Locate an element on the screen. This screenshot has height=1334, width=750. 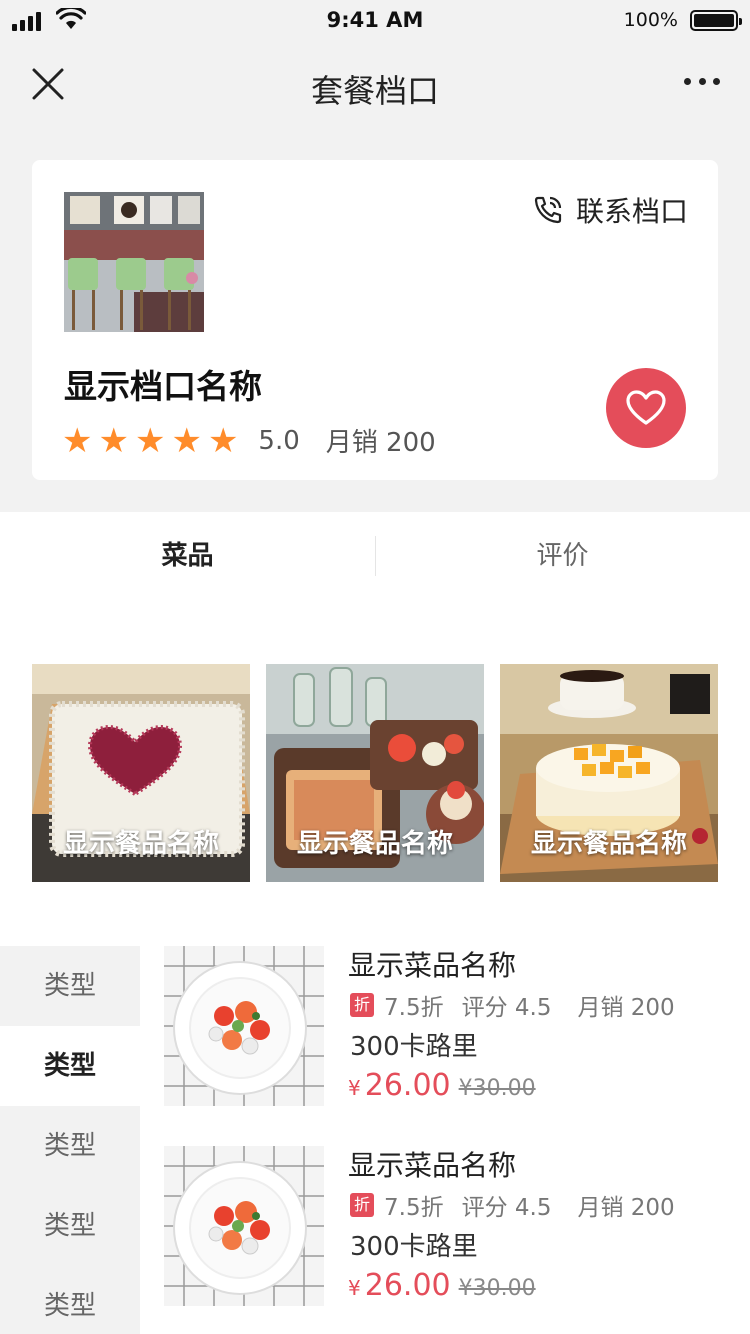
category-item-active: 类型 is located at coordinates (70, 1066).